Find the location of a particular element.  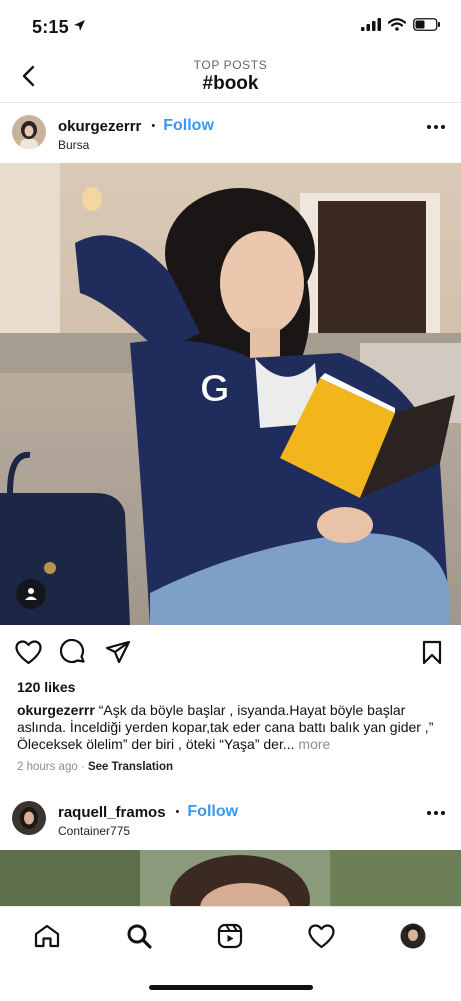

post-location: Container775 is located at coordinates (94, 831).